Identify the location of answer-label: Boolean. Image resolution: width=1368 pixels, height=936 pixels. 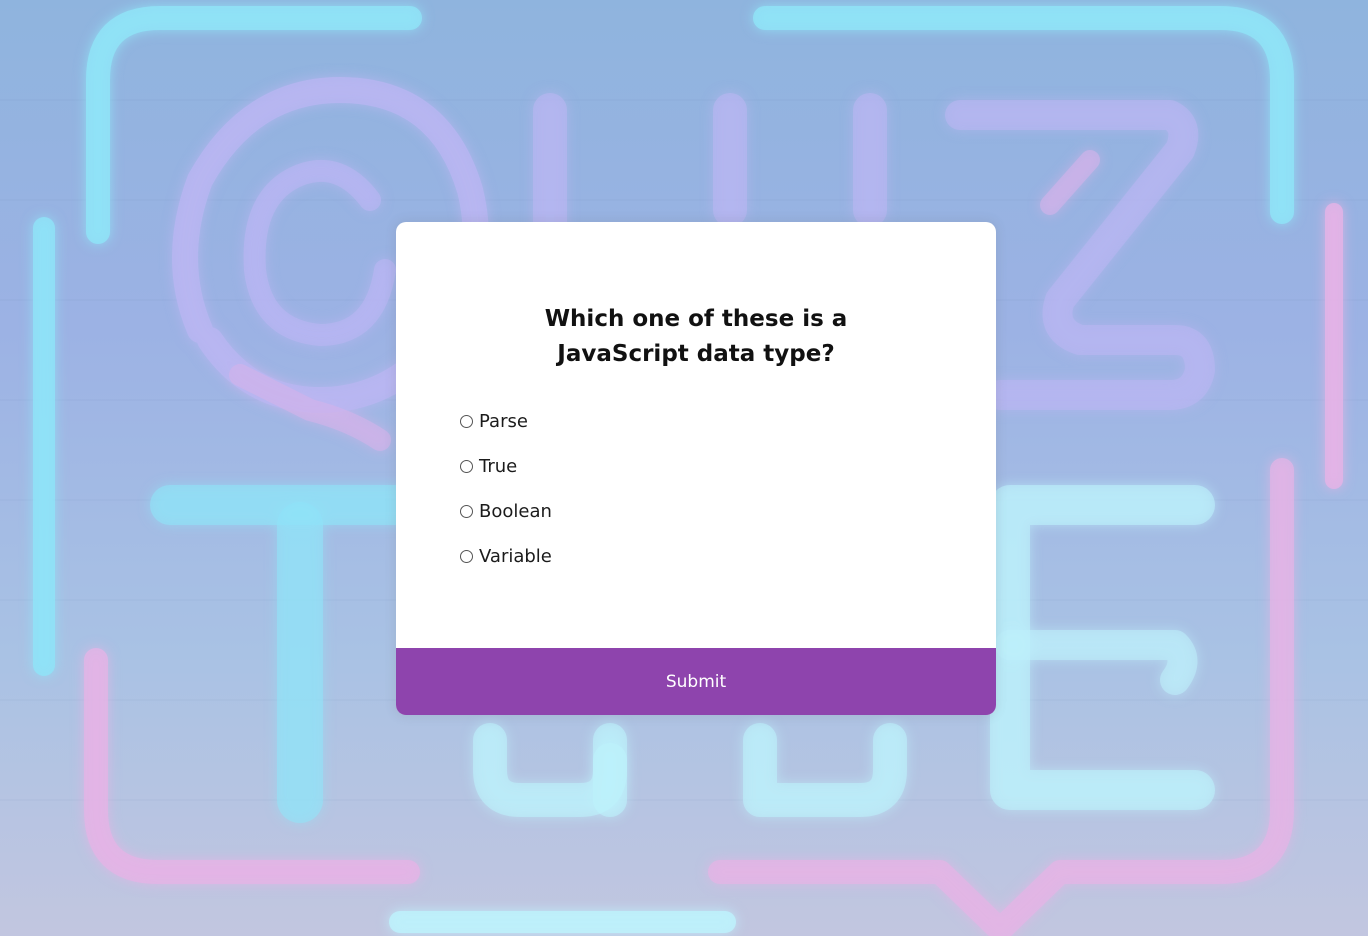
(515, 511).